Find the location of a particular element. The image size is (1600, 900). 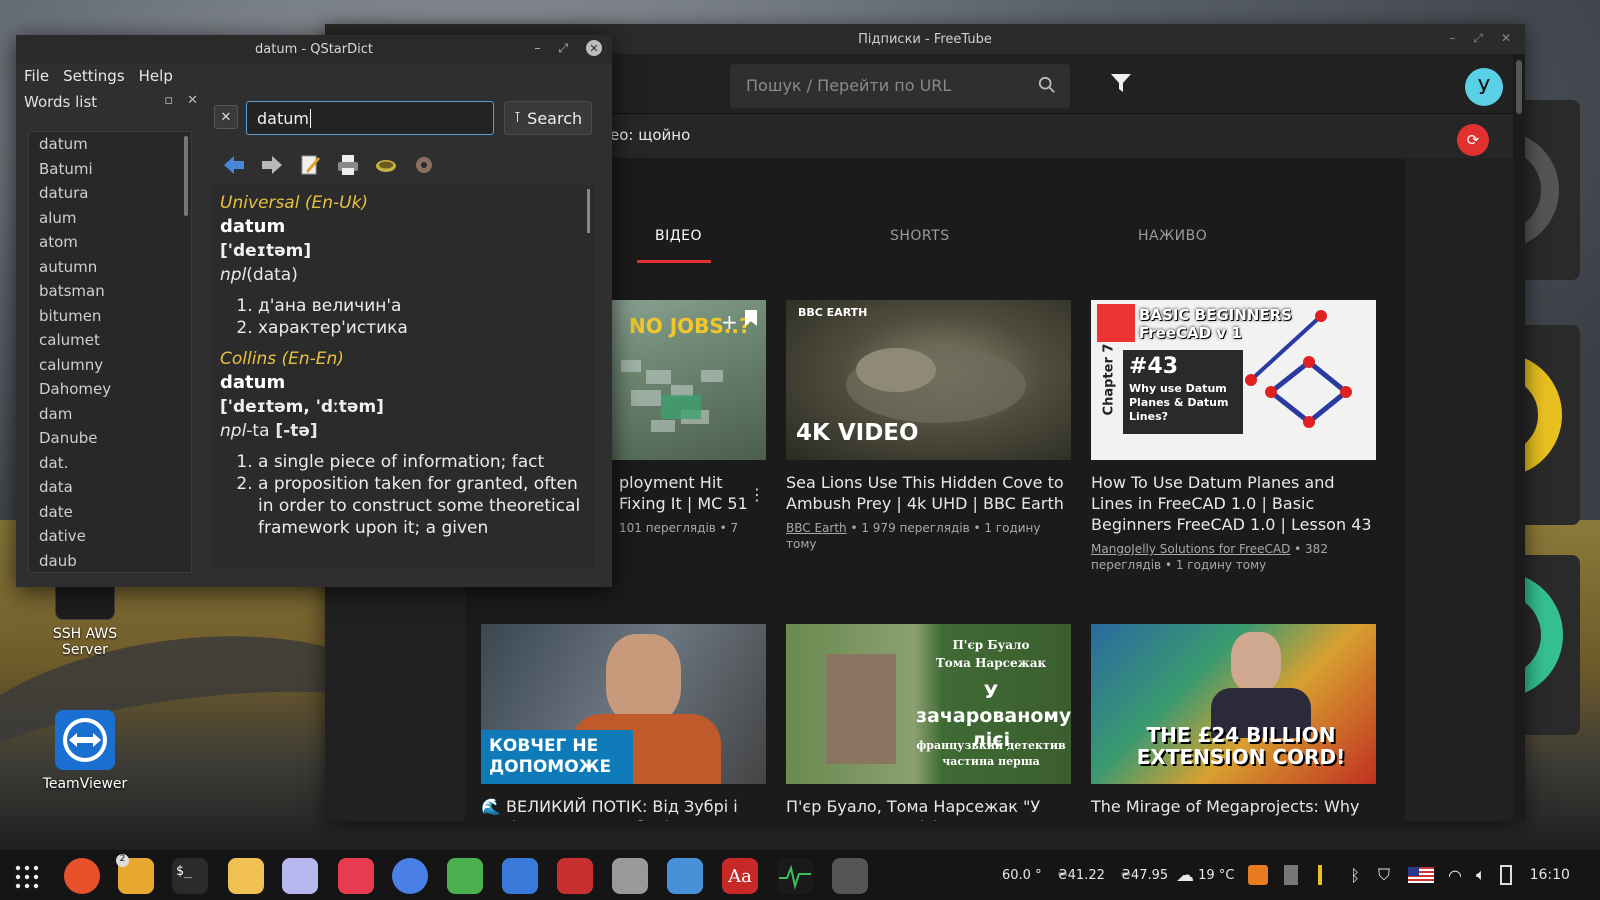

menu-help: Help is located at coordinates (156, 77).